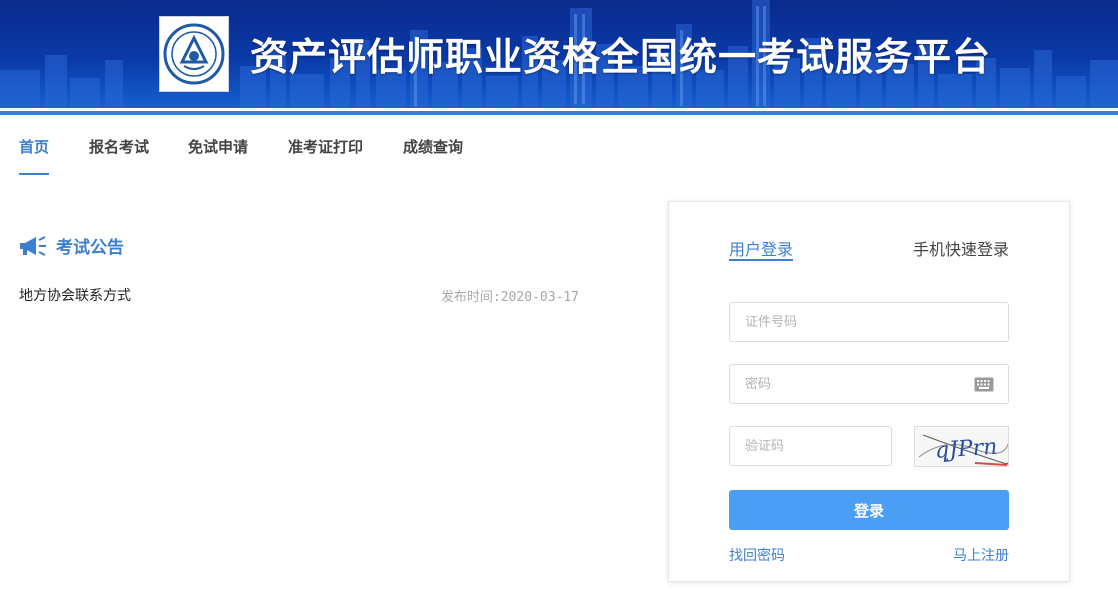 Image resolution: width=1118 pixels, height=599 pixels. What do you see at coordinates (761, 260) in the screenshot?
I see `tab-active-indicator` at bounding box center [761, 260].